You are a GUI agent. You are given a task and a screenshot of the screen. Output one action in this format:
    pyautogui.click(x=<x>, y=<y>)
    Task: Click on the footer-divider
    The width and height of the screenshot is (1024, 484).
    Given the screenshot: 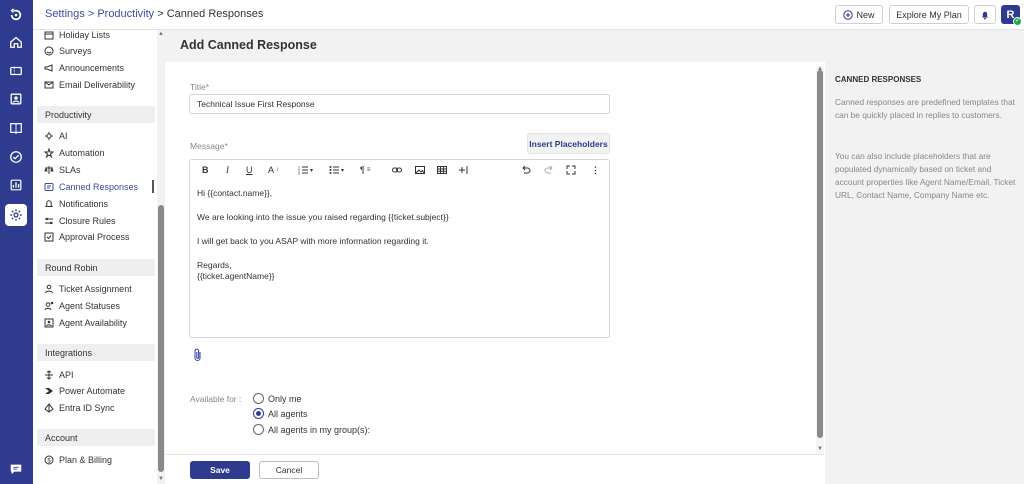 What is the action you would take?
    pyautogui.click(x=495, y=454)
    